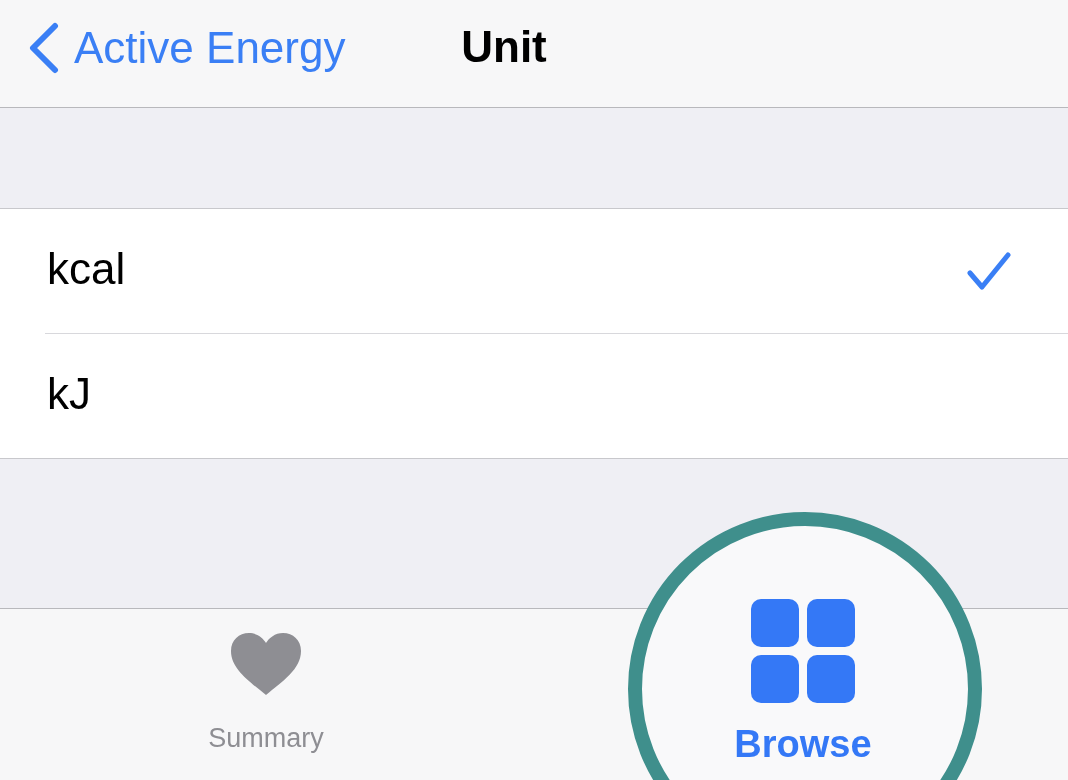  Describe the element at coordinates (504, 47) in the screenshot. I see `screen-title: Unit` at that location.